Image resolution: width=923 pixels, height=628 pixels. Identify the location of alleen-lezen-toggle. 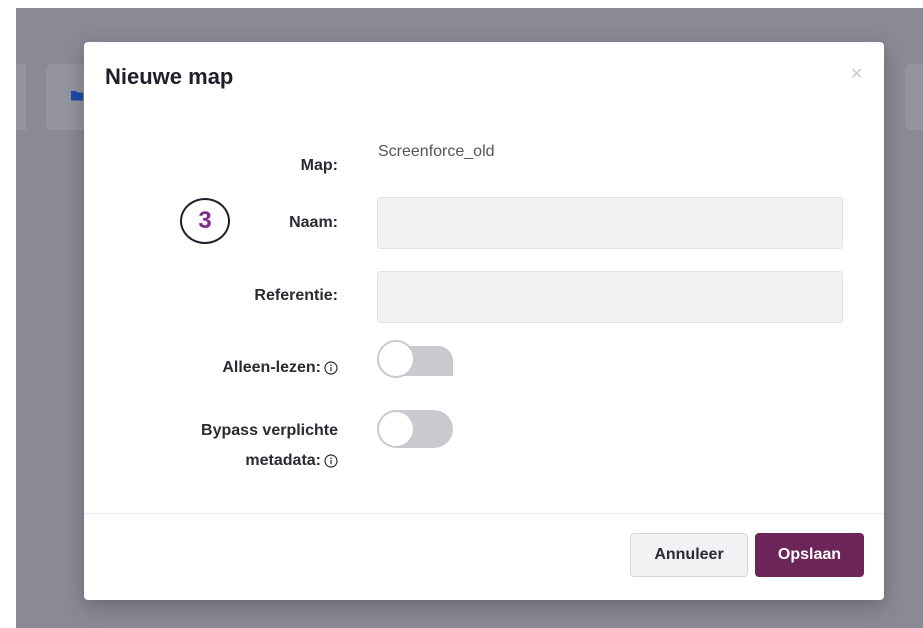
(415, 359).